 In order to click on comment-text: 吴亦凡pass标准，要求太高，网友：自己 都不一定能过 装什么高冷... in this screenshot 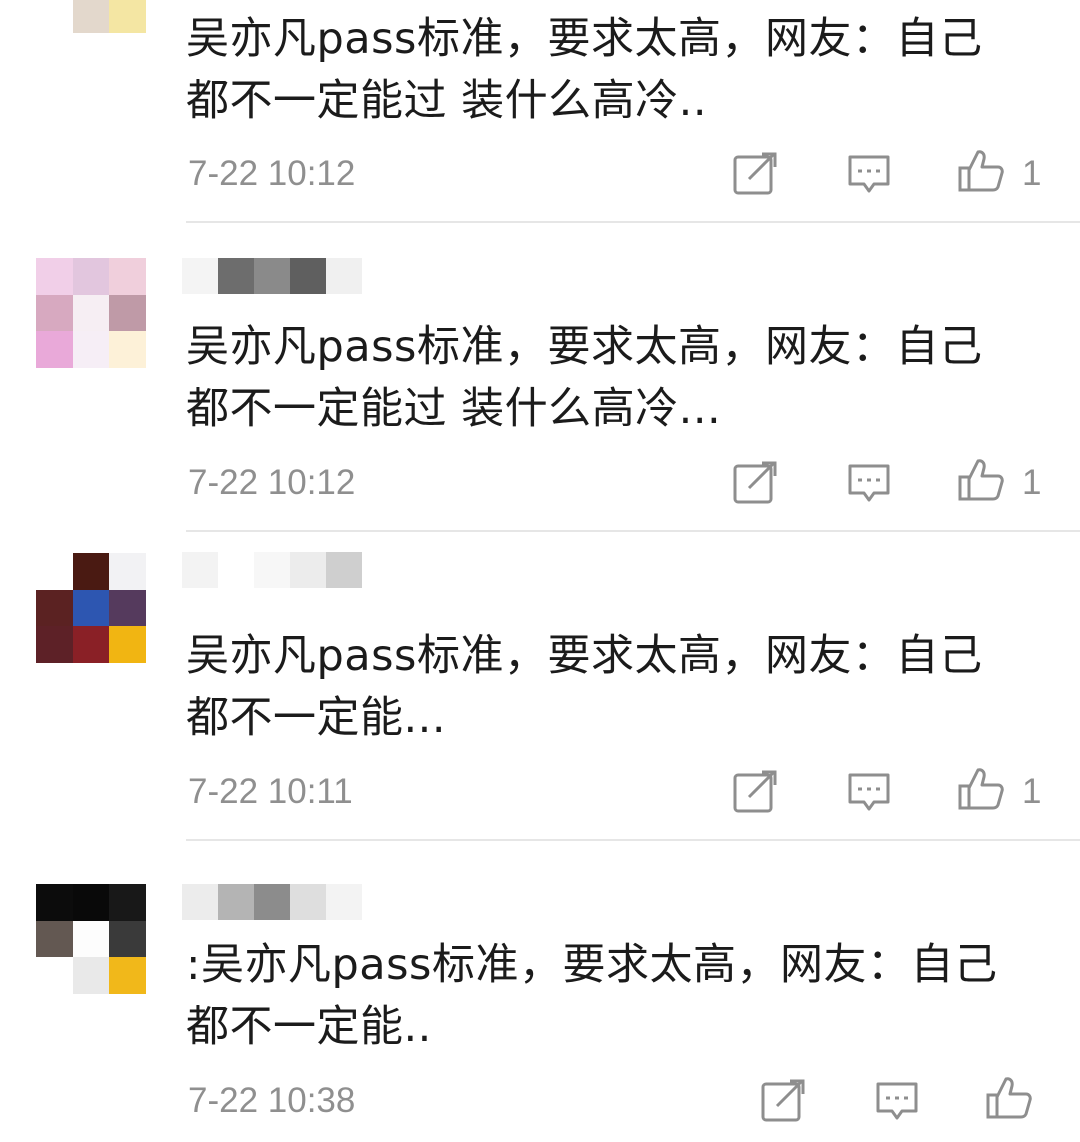, I will do `click(584, 378)`.